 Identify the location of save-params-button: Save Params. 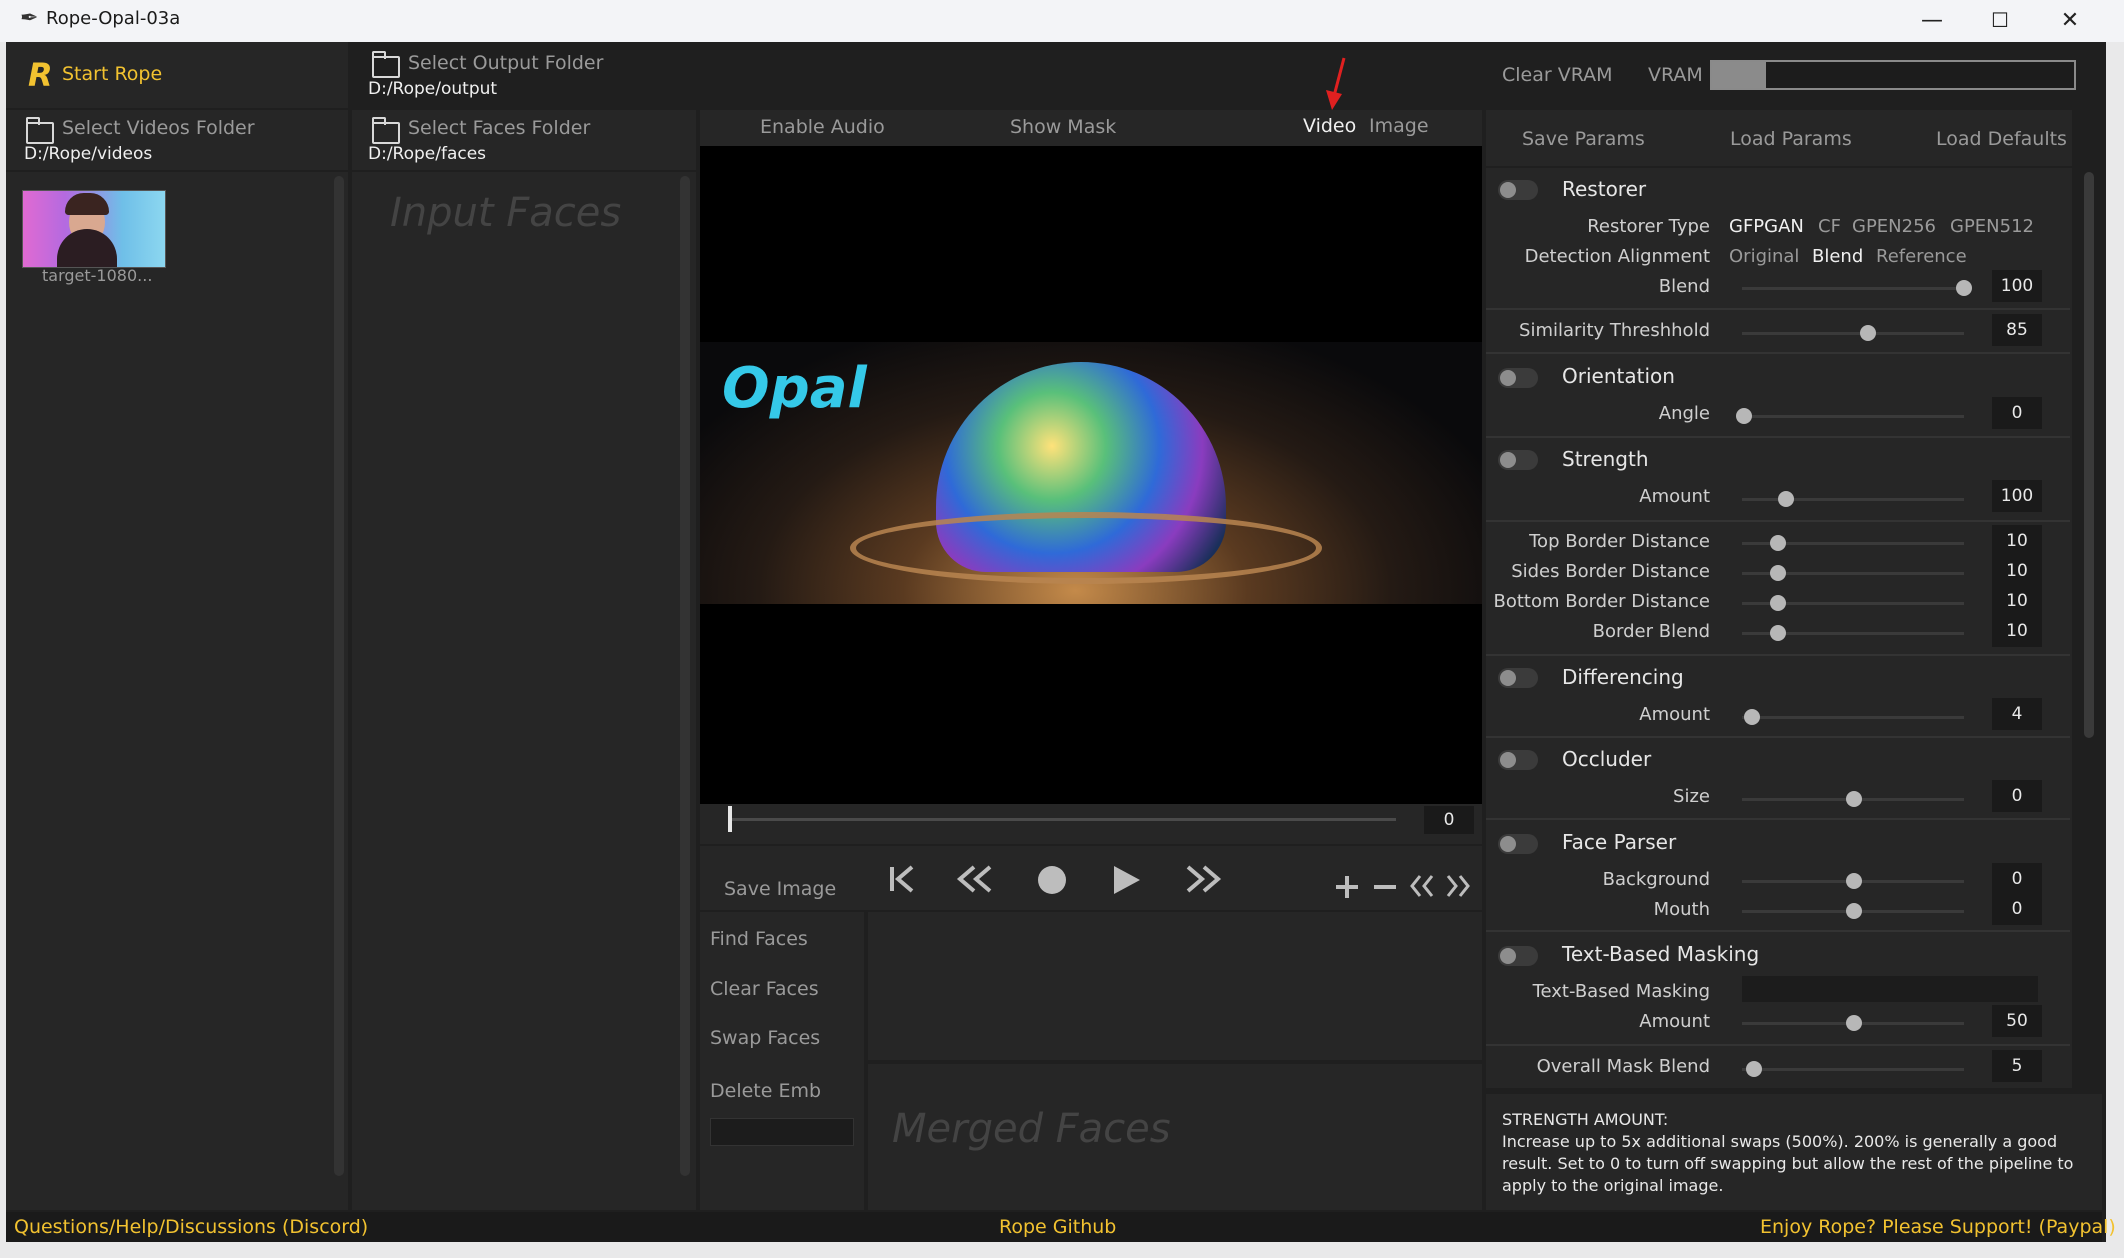
(1583, 139).